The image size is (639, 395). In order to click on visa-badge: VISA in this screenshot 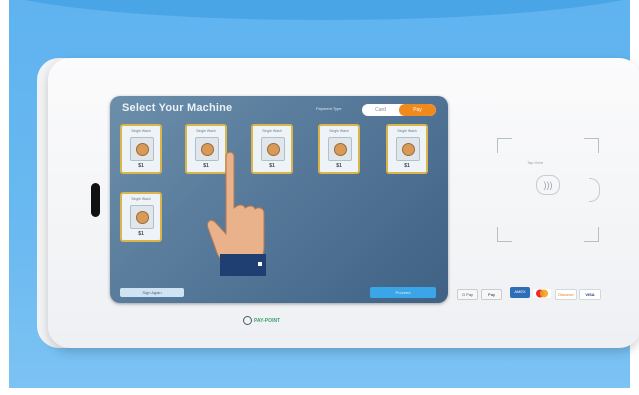, I will do `click(590, 294)`.